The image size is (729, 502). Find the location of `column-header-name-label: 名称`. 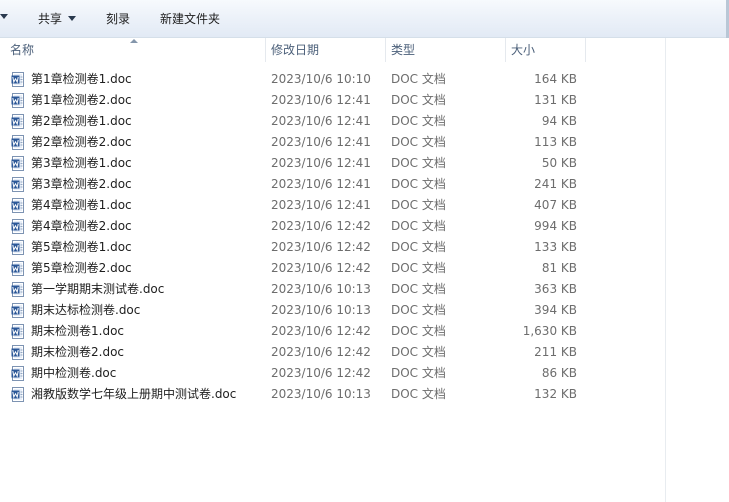

column-header-name-label: 名称 is located at coordinates (22, 50).